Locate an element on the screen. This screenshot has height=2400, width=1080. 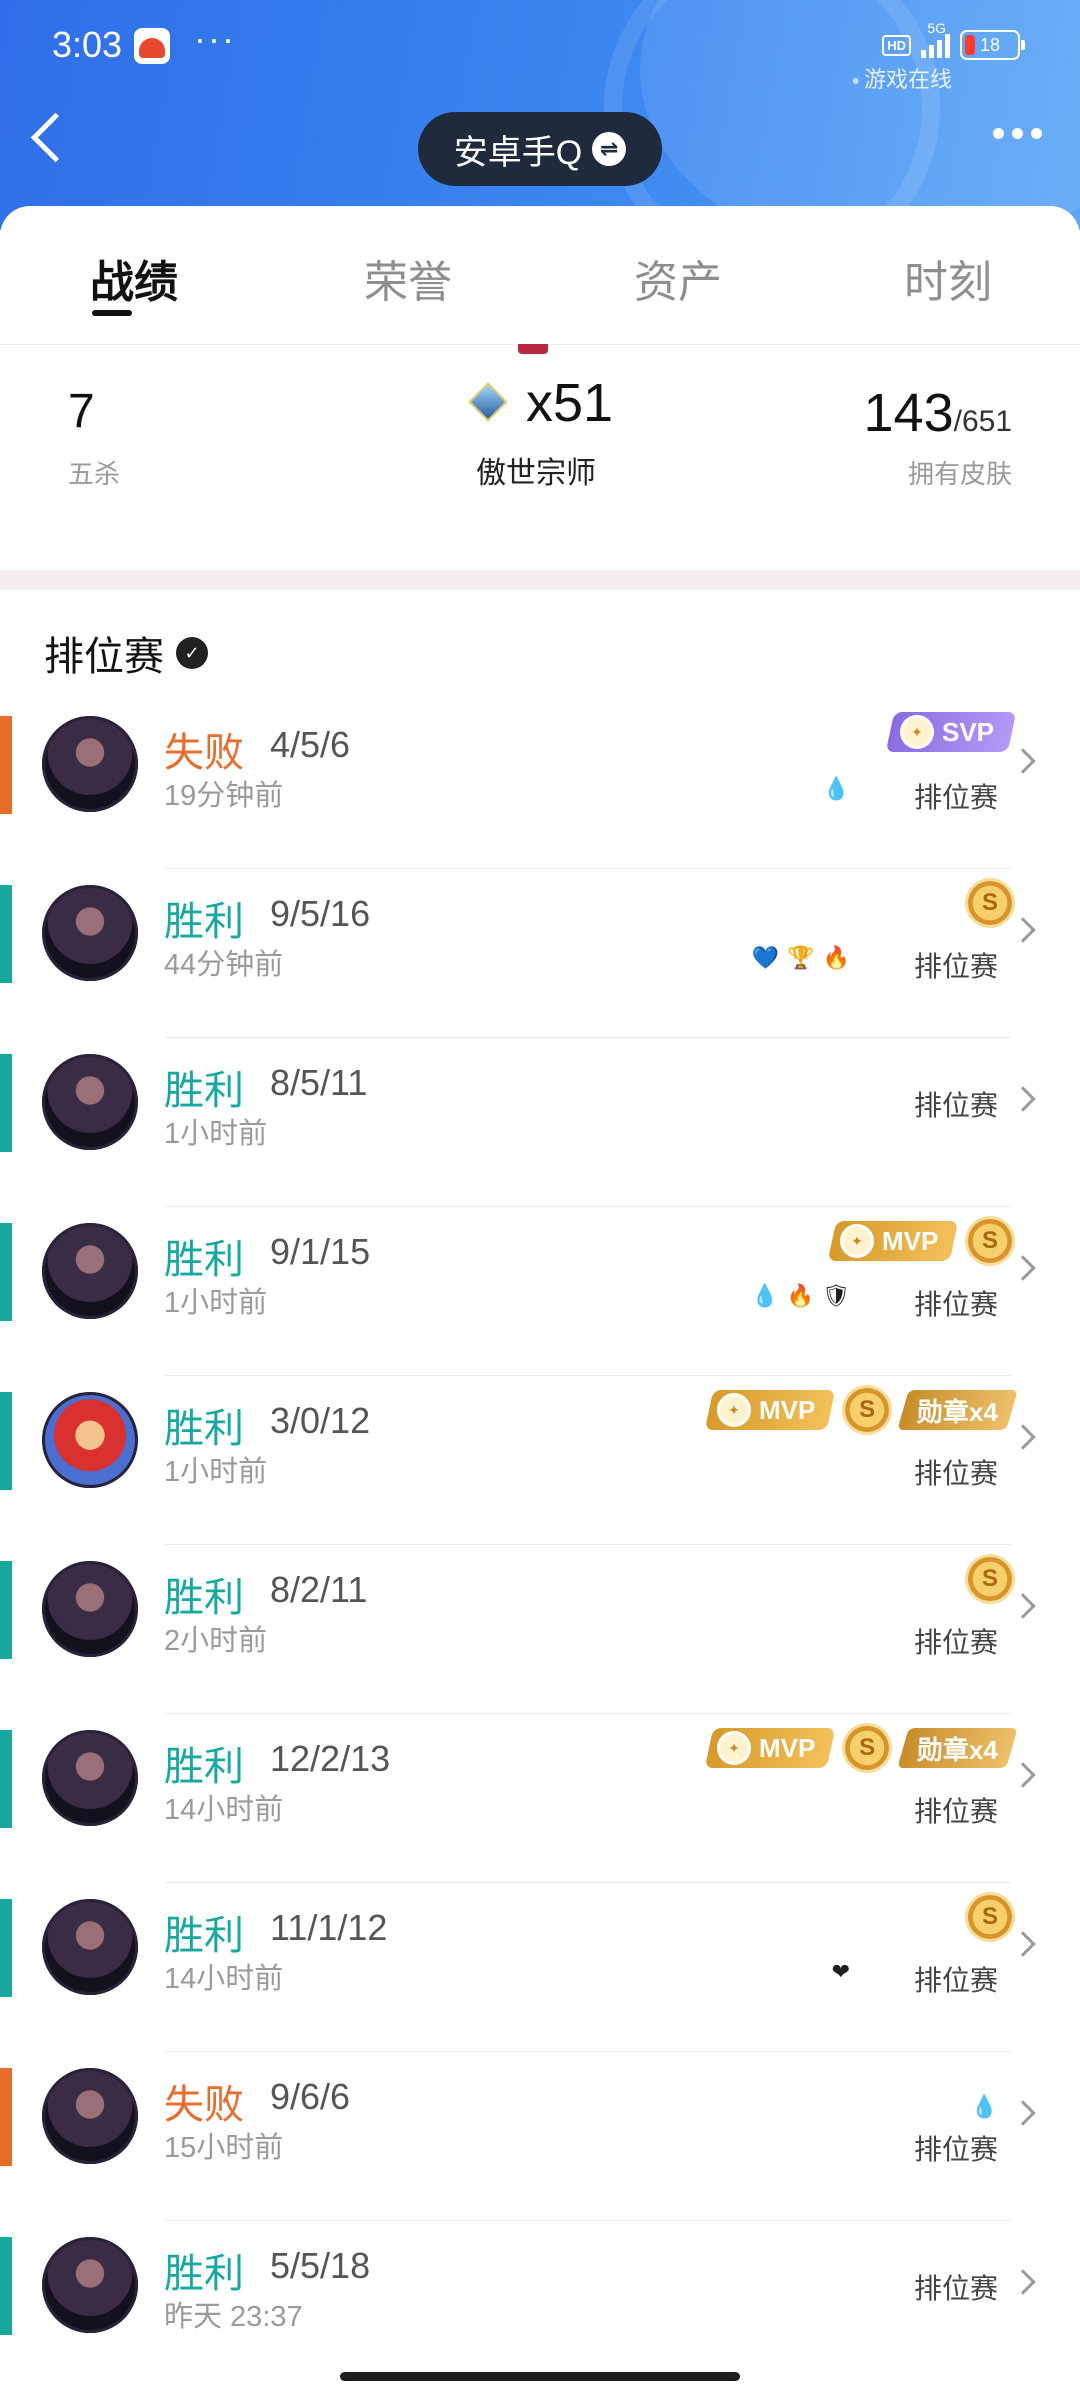
match-kda: 11/1/12 is located at coordinates (329, 1927).